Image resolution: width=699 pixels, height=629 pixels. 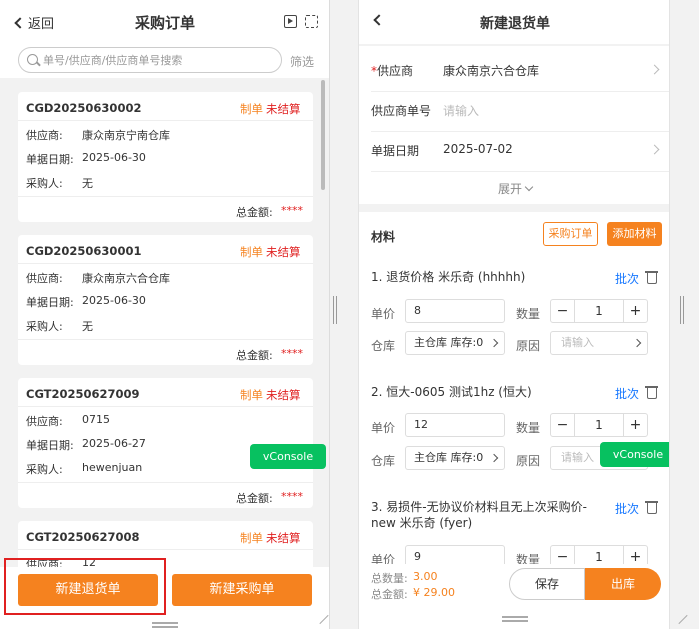 What do you see at coordinates (455, 425) in the screenshot?
I see `price-input: 12` at bounding box center [455, 425].